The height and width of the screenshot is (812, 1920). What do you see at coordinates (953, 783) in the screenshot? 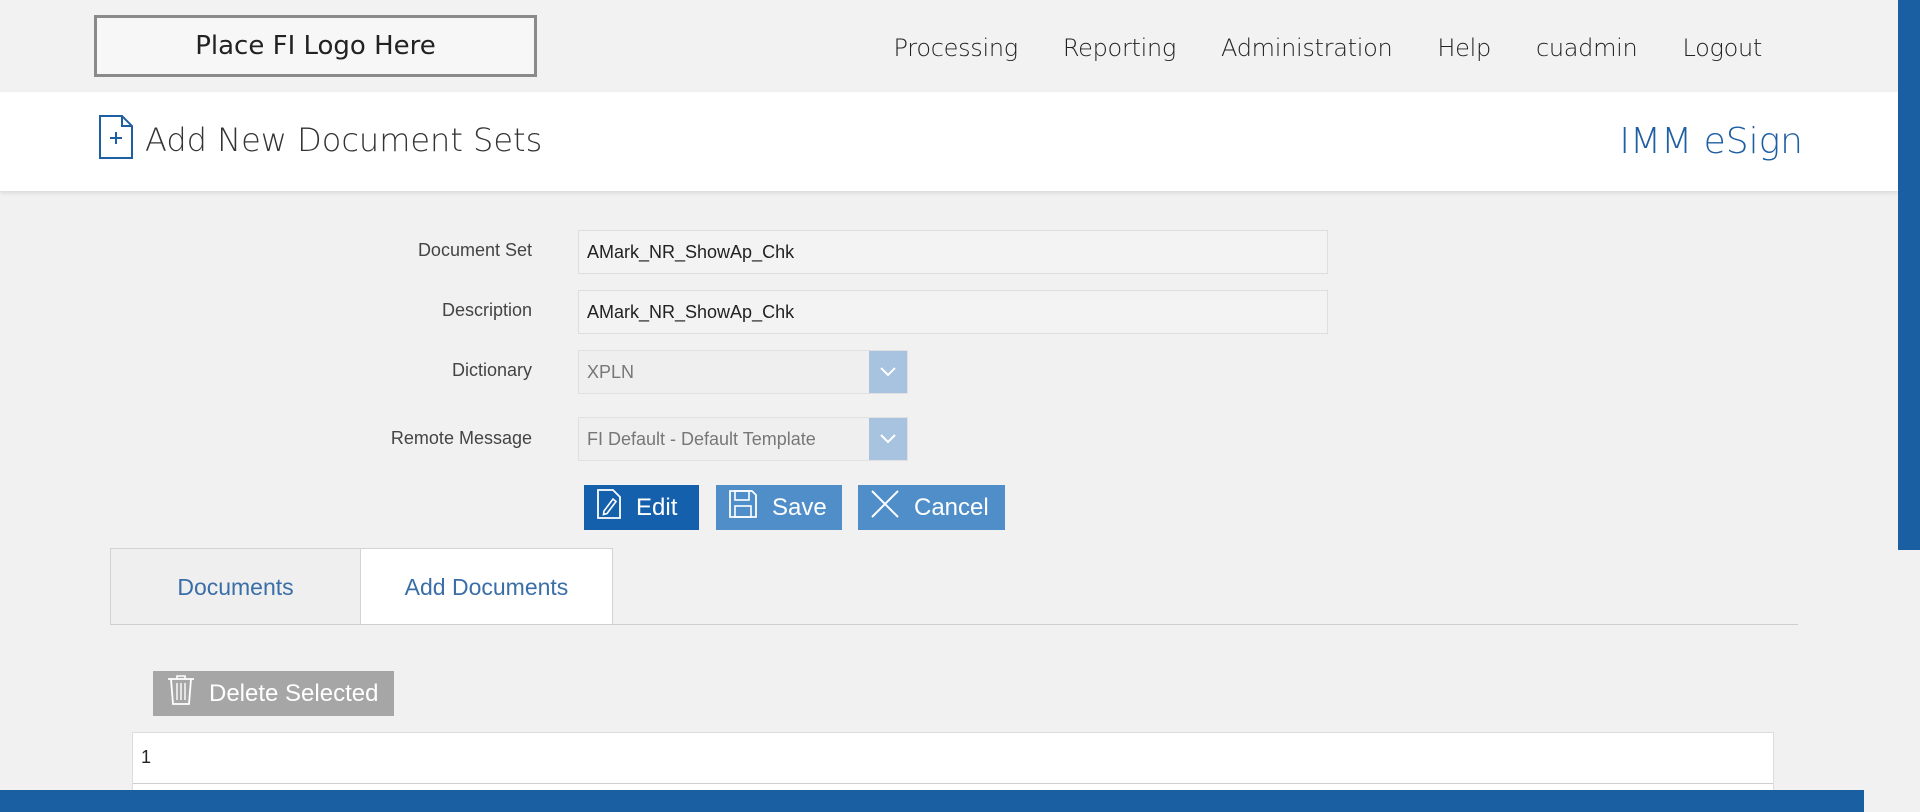
I see `list-divider` at bounding box center [953, 783].